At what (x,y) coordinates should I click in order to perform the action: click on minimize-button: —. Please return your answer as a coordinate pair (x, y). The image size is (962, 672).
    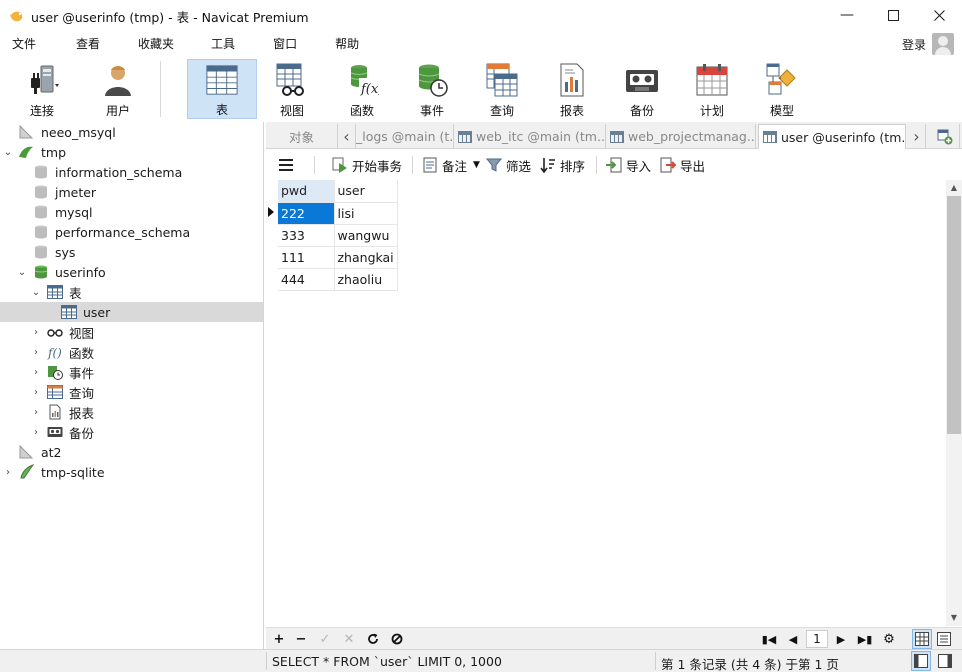
    Looking at the image, I should click on (847, 15).